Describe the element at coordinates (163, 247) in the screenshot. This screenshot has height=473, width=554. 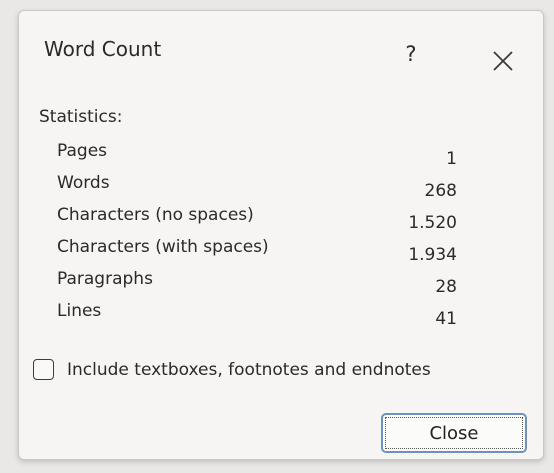
I see `stat-label: Characters (with spaces)` at that location.